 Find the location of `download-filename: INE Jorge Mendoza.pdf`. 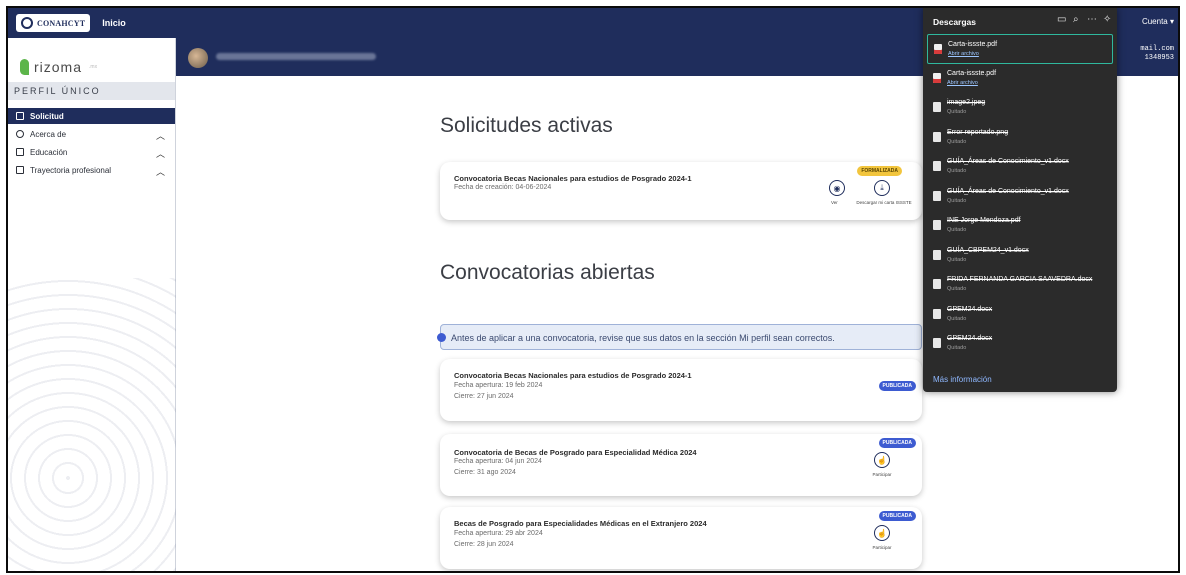

download-filename: INE Jorge Mendoza.pdf is located at coordinates (984, 220).